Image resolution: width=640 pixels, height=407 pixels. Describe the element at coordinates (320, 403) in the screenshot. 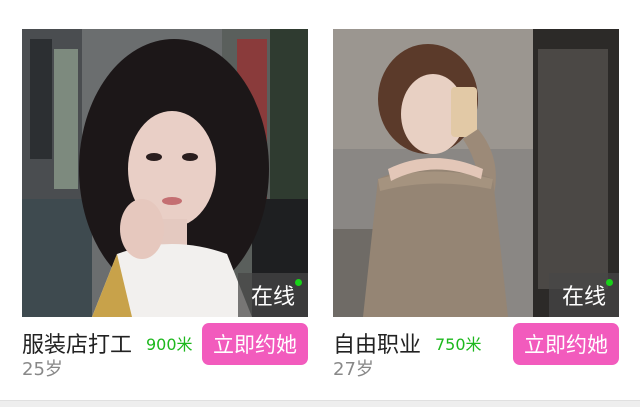

I see `bottom-divider` at that location.